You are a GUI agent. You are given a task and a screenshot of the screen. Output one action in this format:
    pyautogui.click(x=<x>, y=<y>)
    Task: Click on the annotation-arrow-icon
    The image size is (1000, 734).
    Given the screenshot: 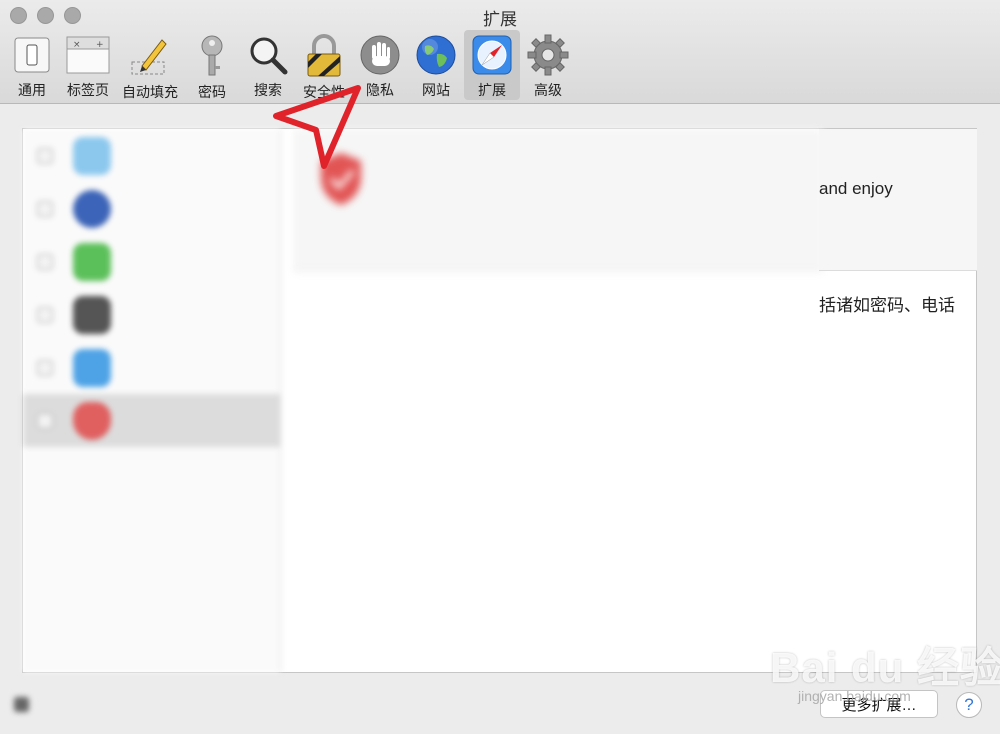 What is the action you would take?
    pyautogui.click(x=317, y=127)
    